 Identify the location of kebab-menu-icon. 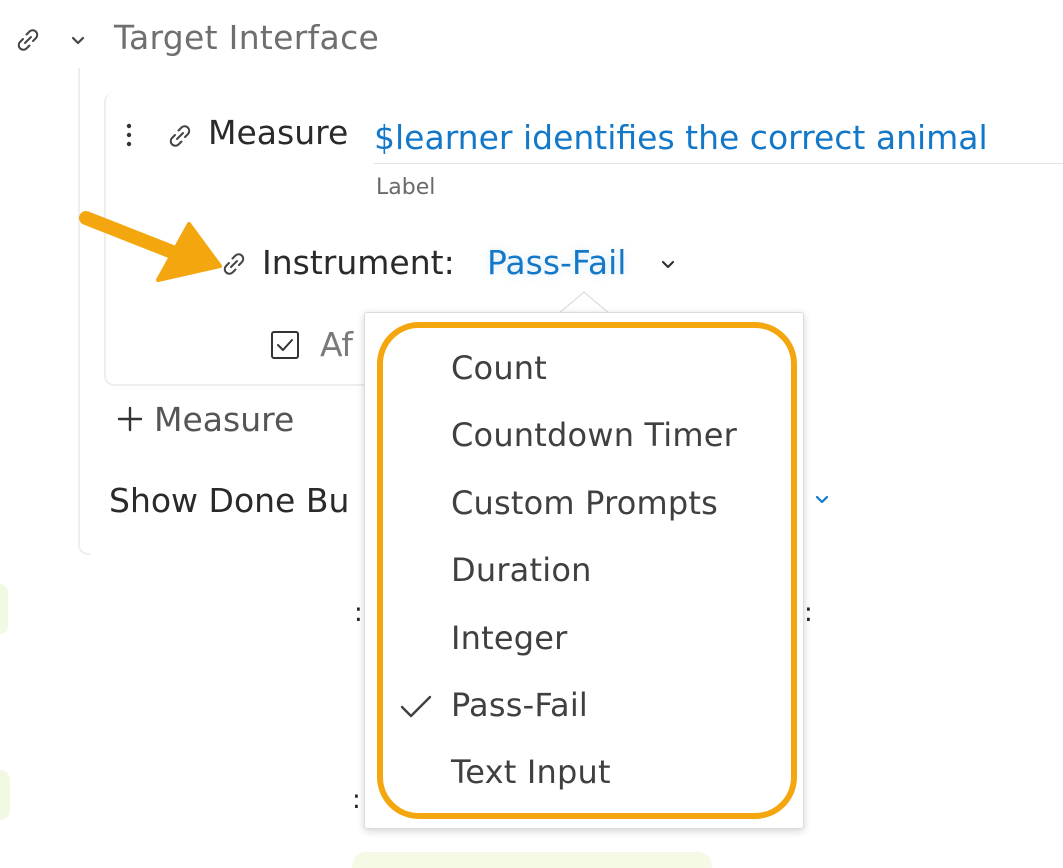
(129, 135).